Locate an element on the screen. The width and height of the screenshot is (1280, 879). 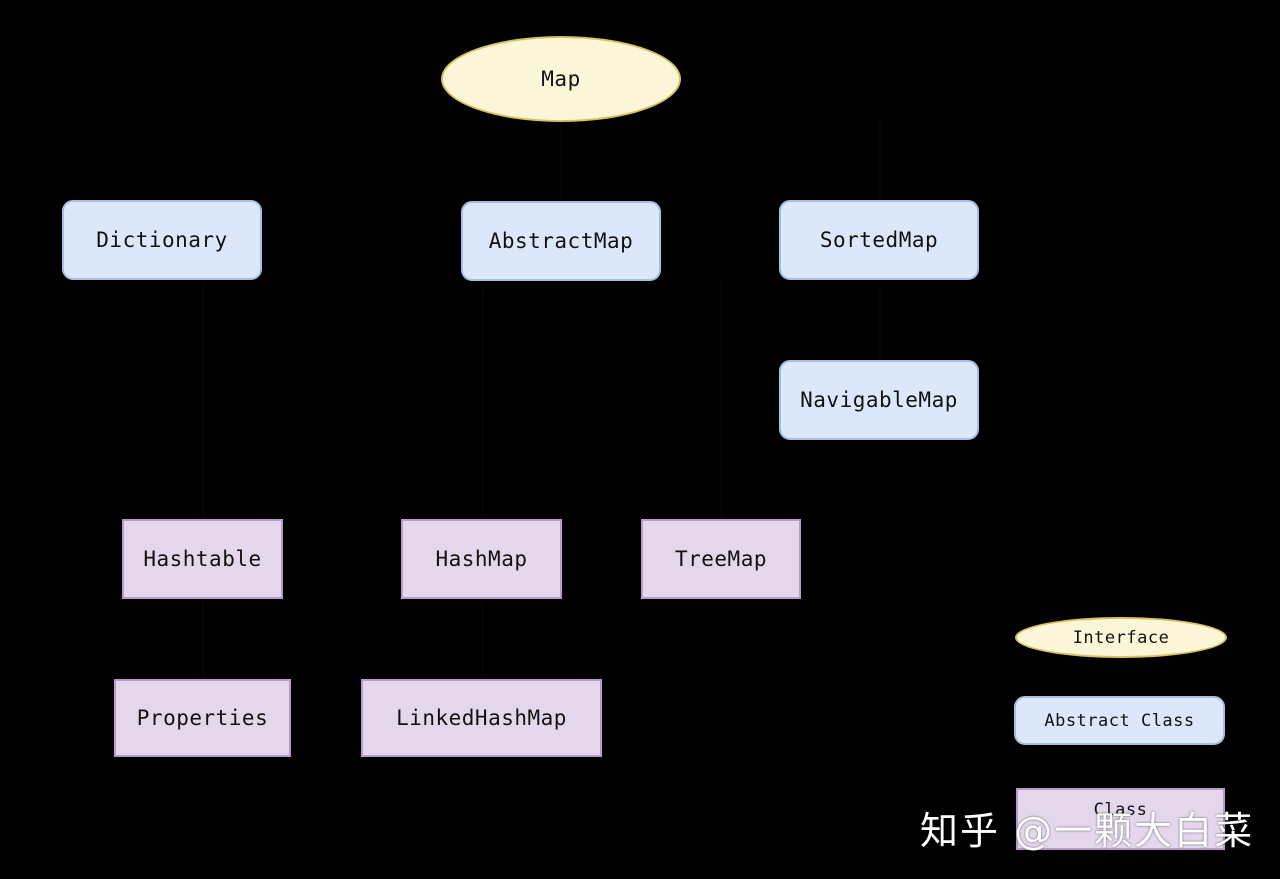
node-treemap-label: TreeMap is located at coordinates (720, 559).